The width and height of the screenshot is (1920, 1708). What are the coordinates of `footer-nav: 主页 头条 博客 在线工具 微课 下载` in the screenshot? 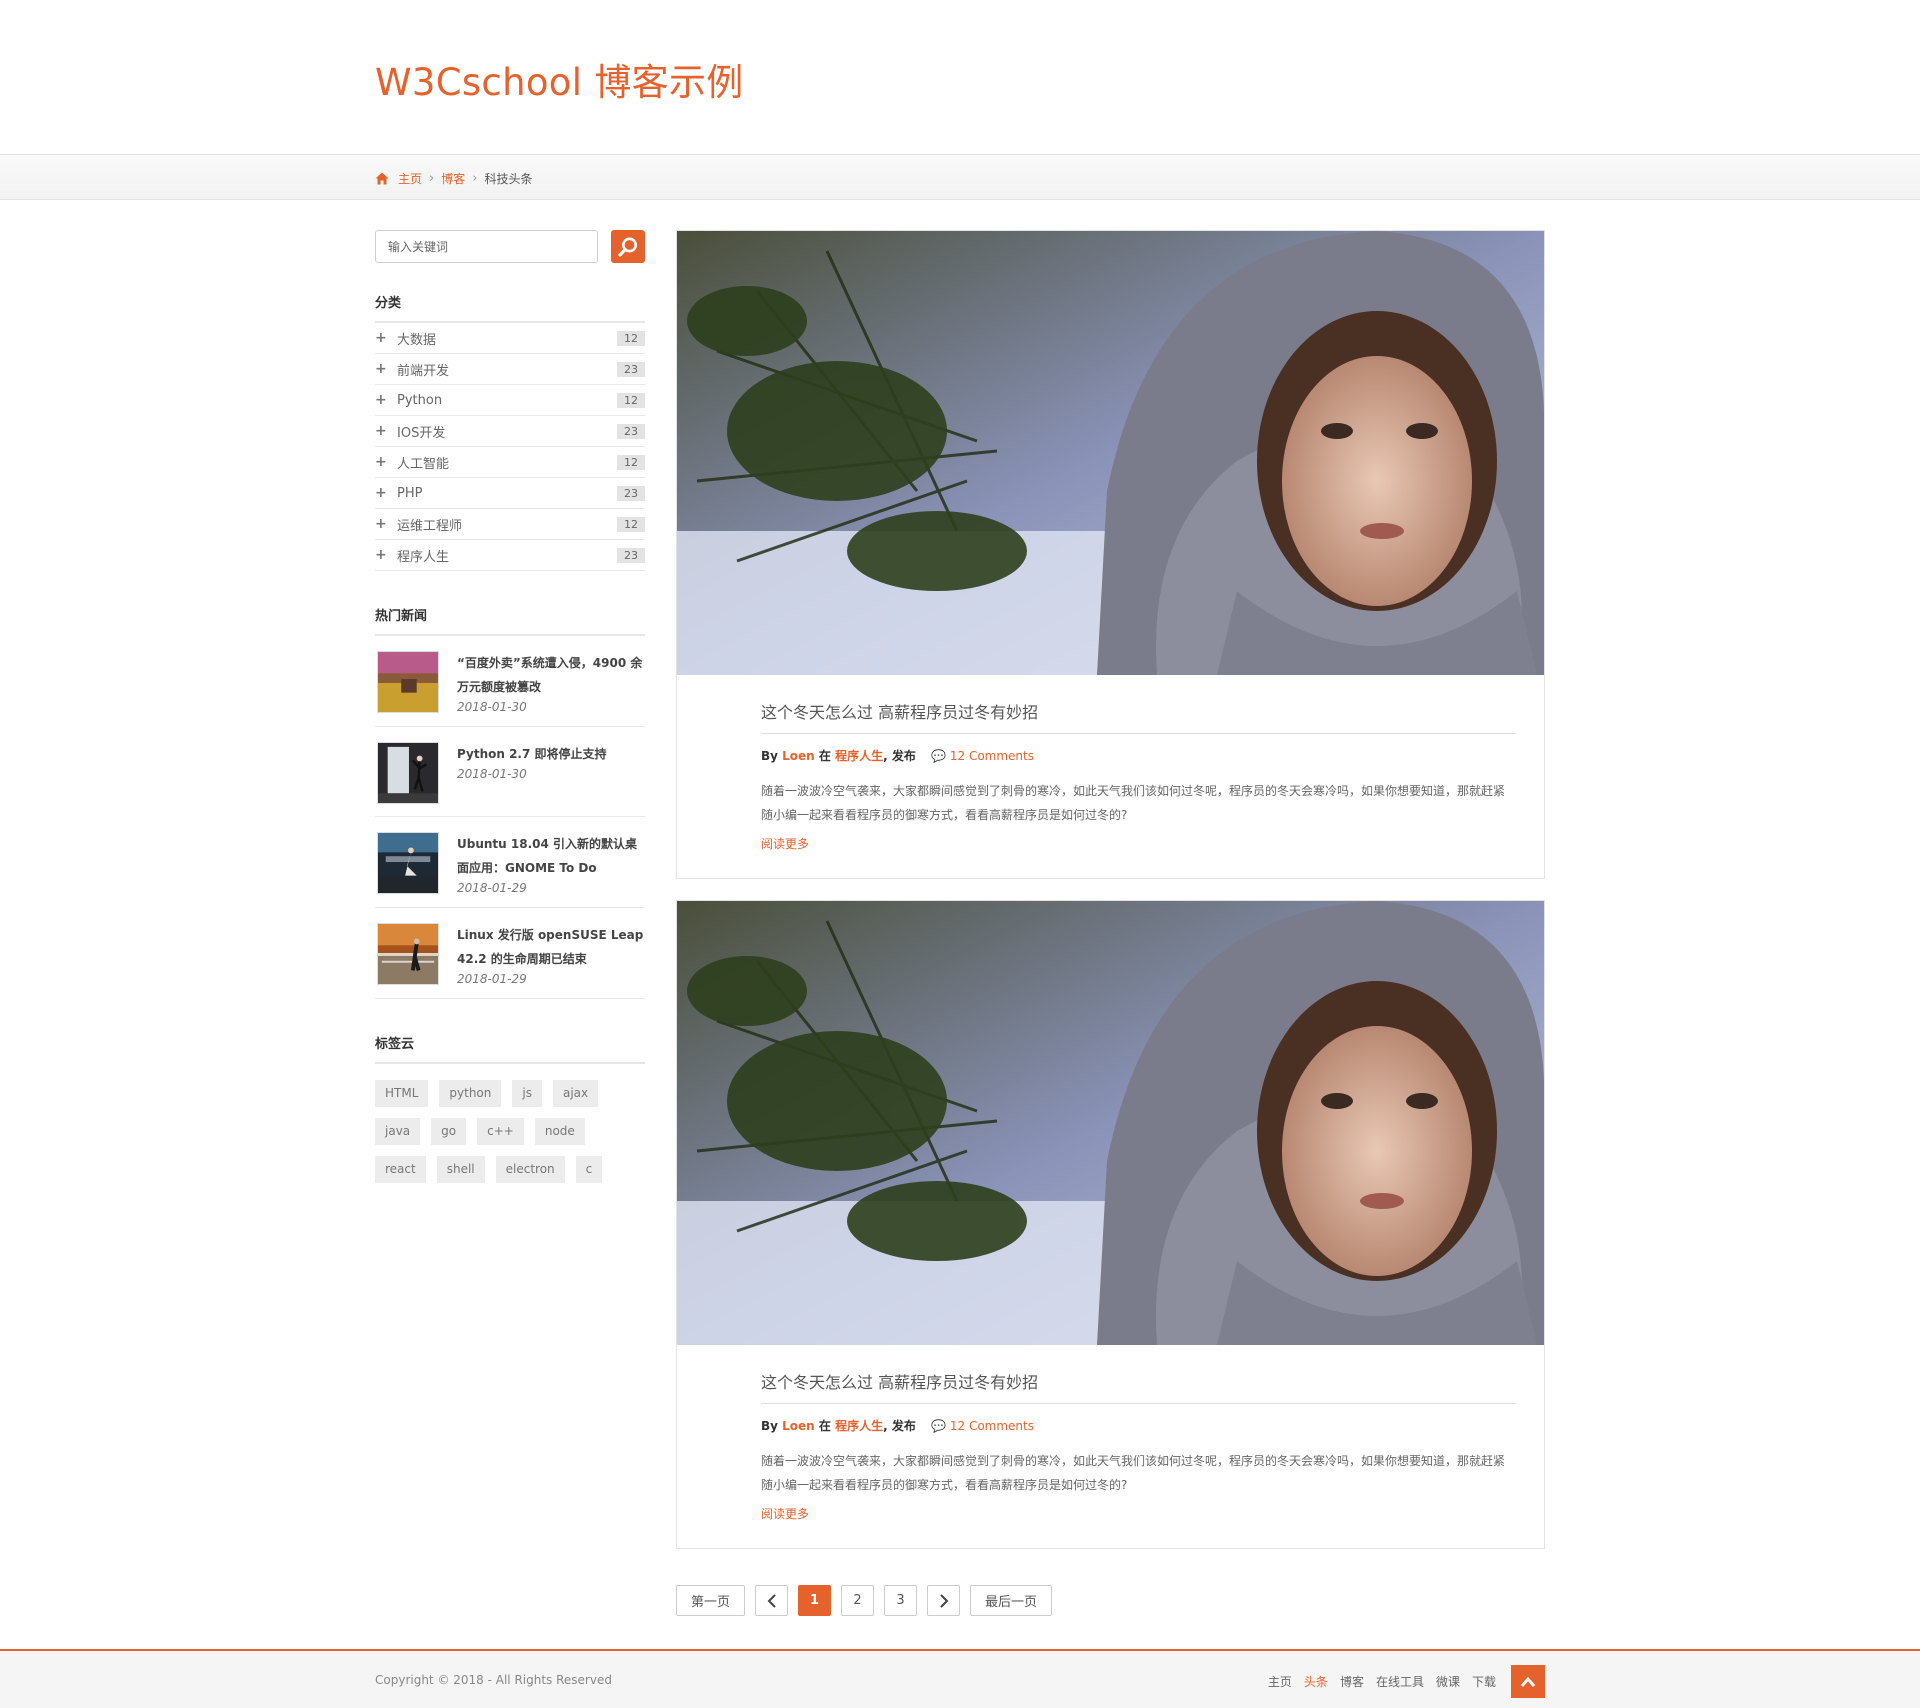 It's located at (1406, 1681).